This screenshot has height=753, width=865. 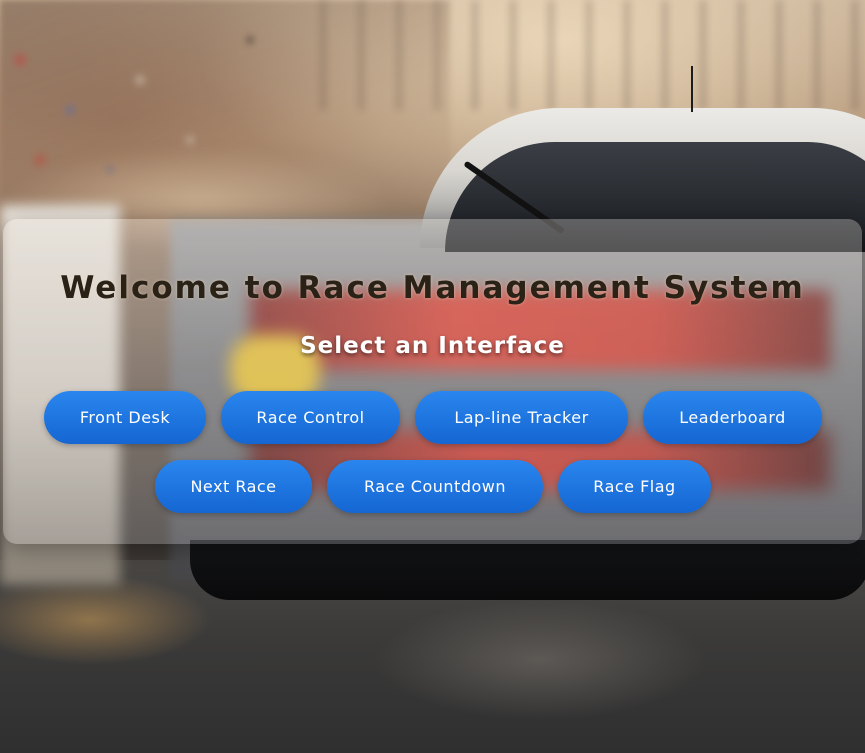 I want to click on race-countdown-button: Race Countdown, so click(x=435, y=486).